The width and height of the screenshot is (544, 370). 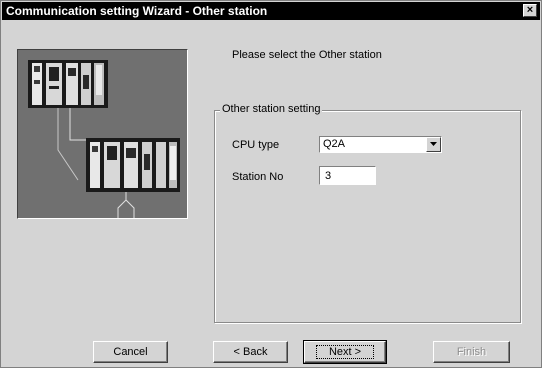 I want to click on station-no-label: Station No, so click(x=258, y=177).